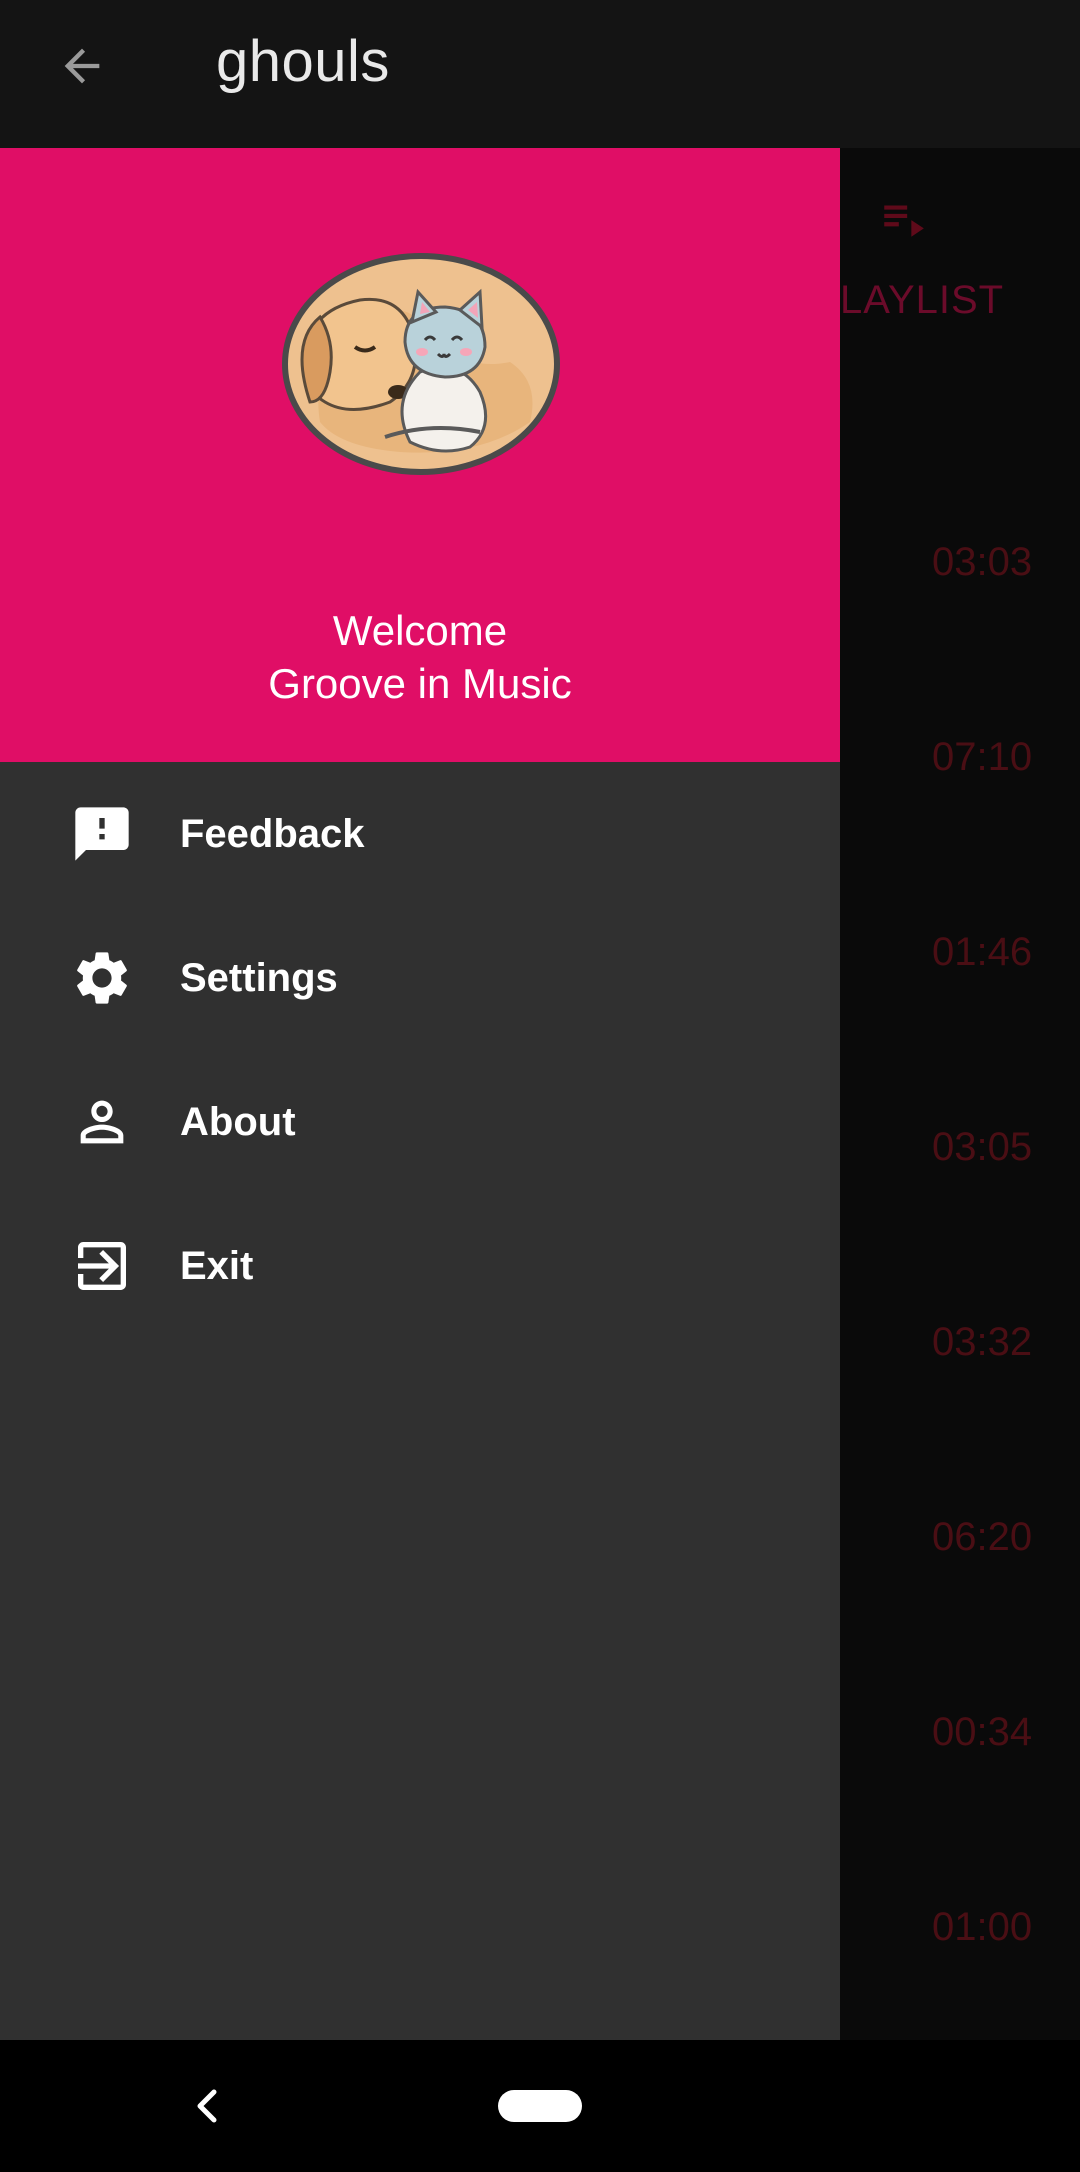  What do you see at coordinates (259, 977) in the screenshot?
I see `menu-item-label: Settings` at bounding box center [259, 977].